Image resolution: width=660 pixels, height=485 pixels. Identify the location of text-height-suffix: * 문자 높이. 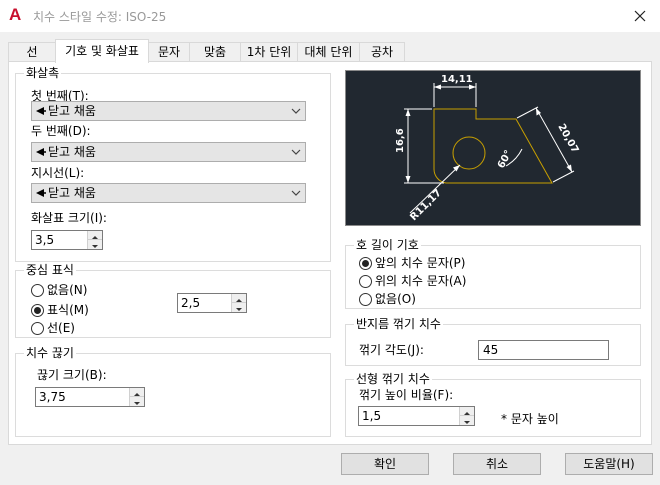
(530, 419).